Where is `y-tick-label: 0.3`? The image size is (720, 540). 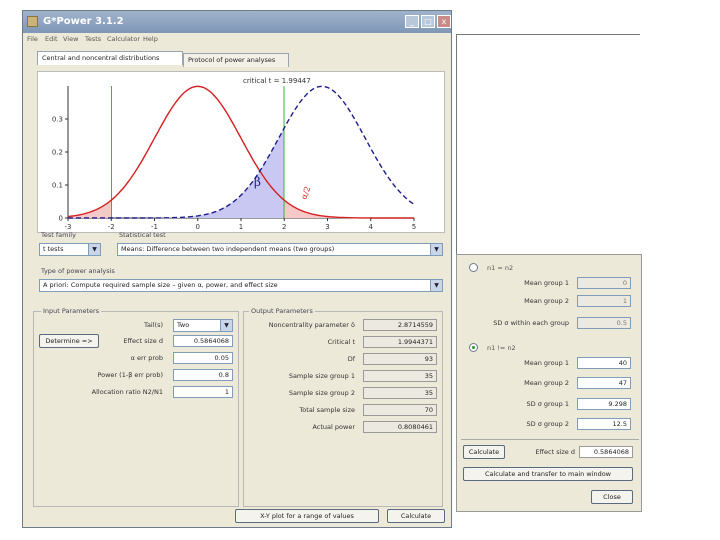
y-tick-label: 0.3 is located at coordinates (57, 120).